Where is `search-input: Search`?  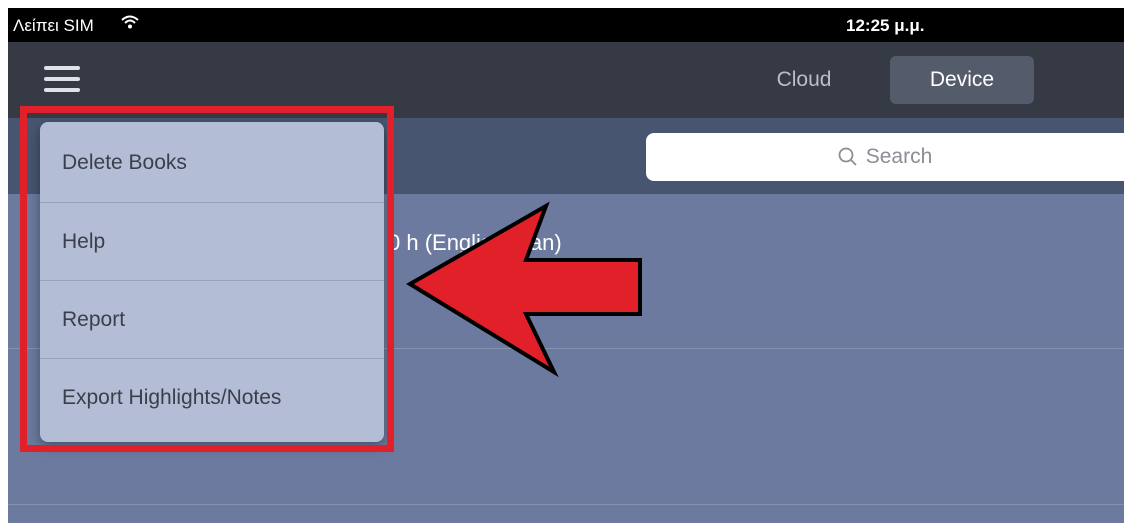 search-input: Search is located at coordinates (885, 157).